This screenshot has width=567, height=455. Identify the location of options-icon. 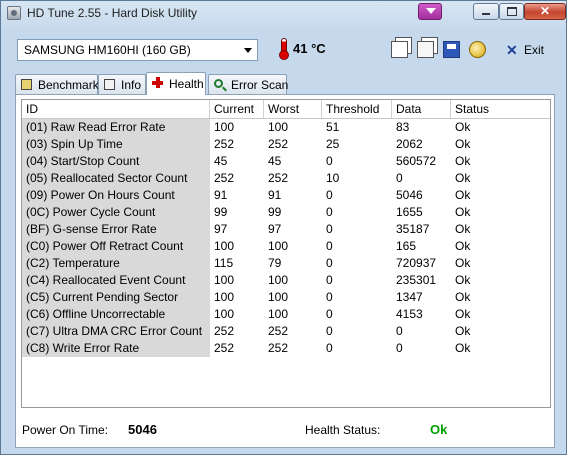
(477, 49).